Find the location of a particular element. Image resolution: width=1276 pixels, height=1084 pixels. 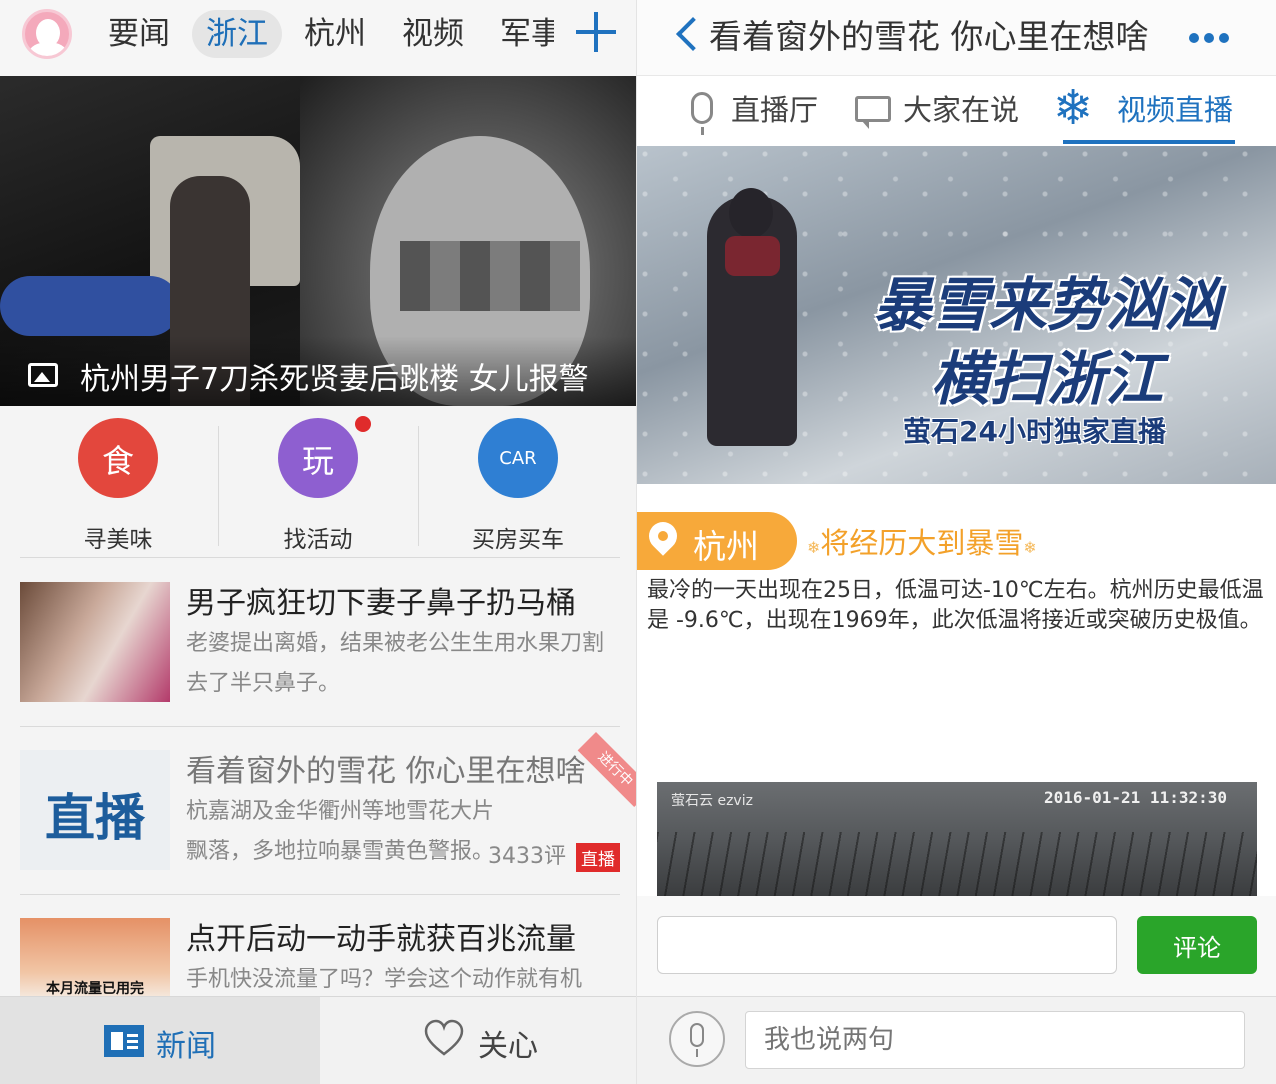

news-thumbnail: 直播 is located at coordinates (95, 810).